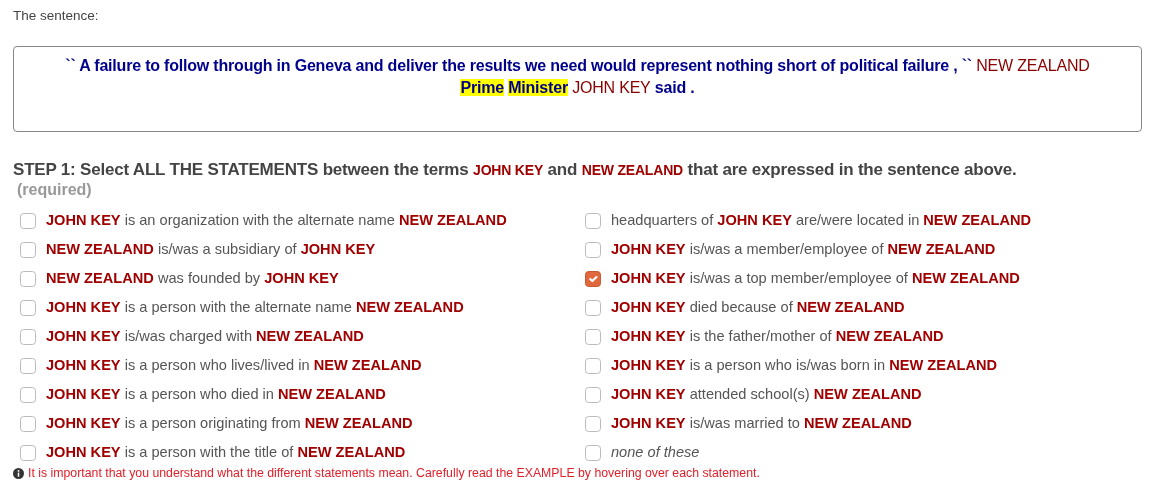  Describe the element at coordinates (515, 170) in the screenshot. I see `step-heading: STEP 1: Select ALL THE STATEMENTS between the terms JOHN KEY and NEW ZEALAND that are expressed in the sentence above.` at that location.